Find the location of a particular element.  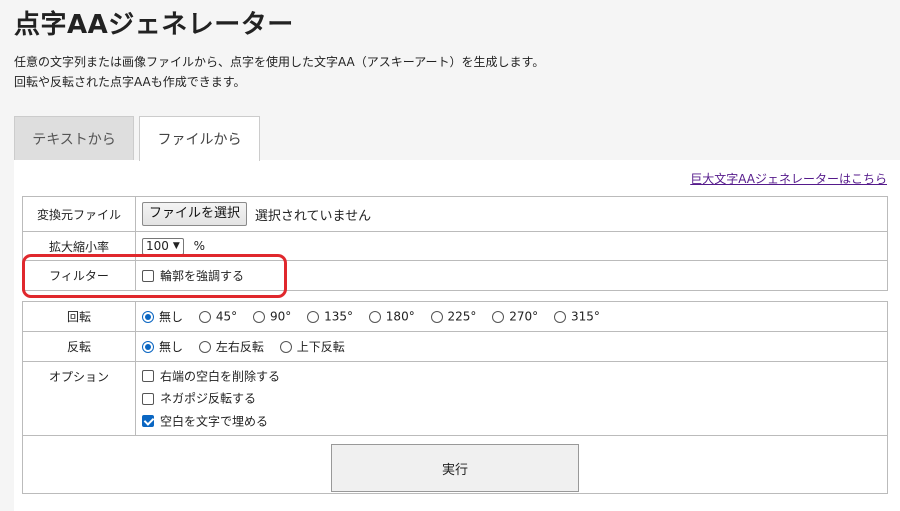

rotate-option-label: 45° is located at coordinates (226, 316).